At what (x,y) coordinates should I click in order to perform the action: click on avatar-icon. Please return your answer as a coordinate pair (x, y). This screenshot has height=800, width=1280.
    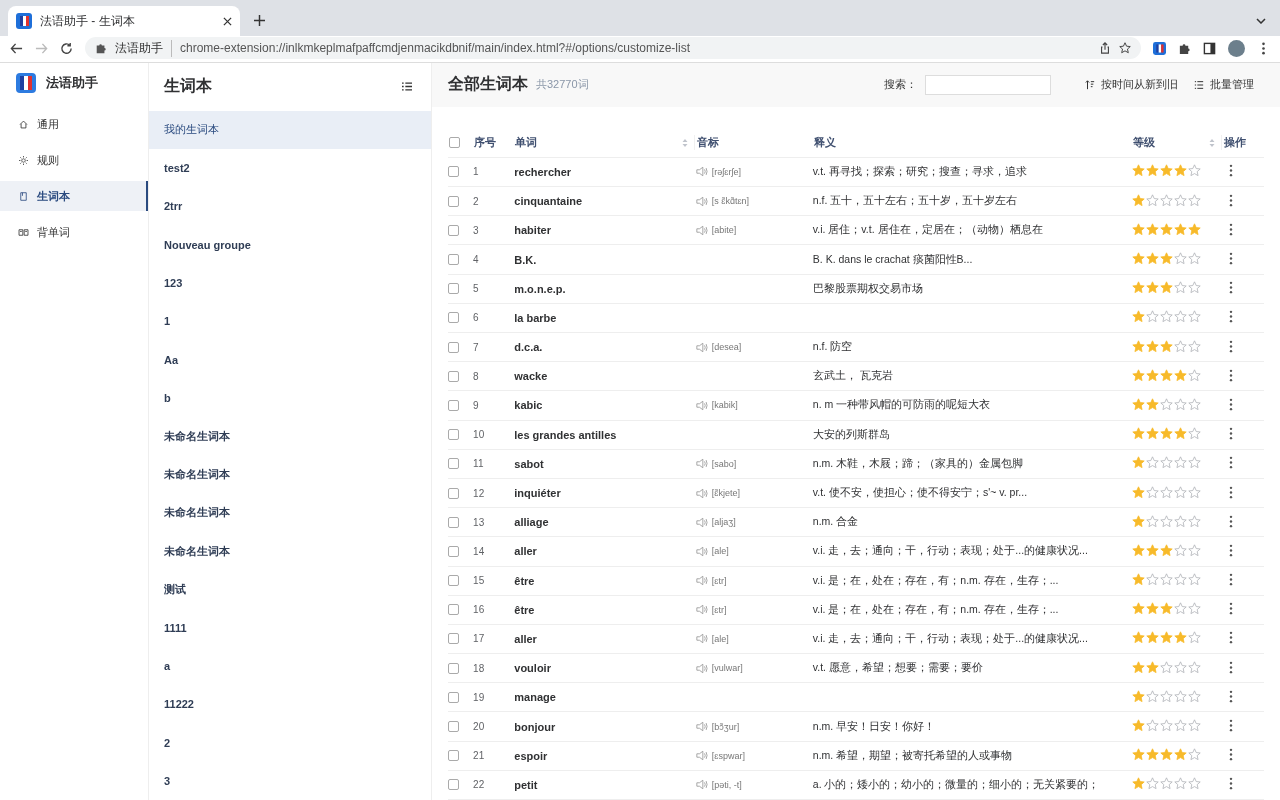
    Looking at the image, I should click on (1236, 48).